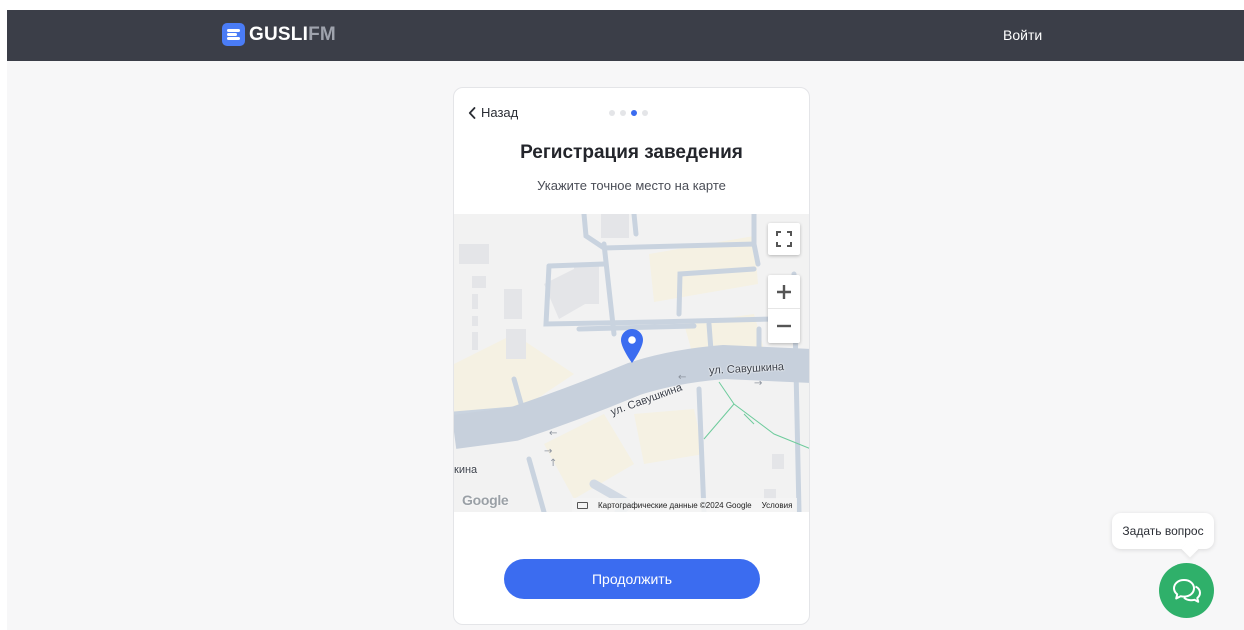 This screenshot has width=1244, height=630. I want to click on brand-logo: GUSLIFM, so click(279, 34).